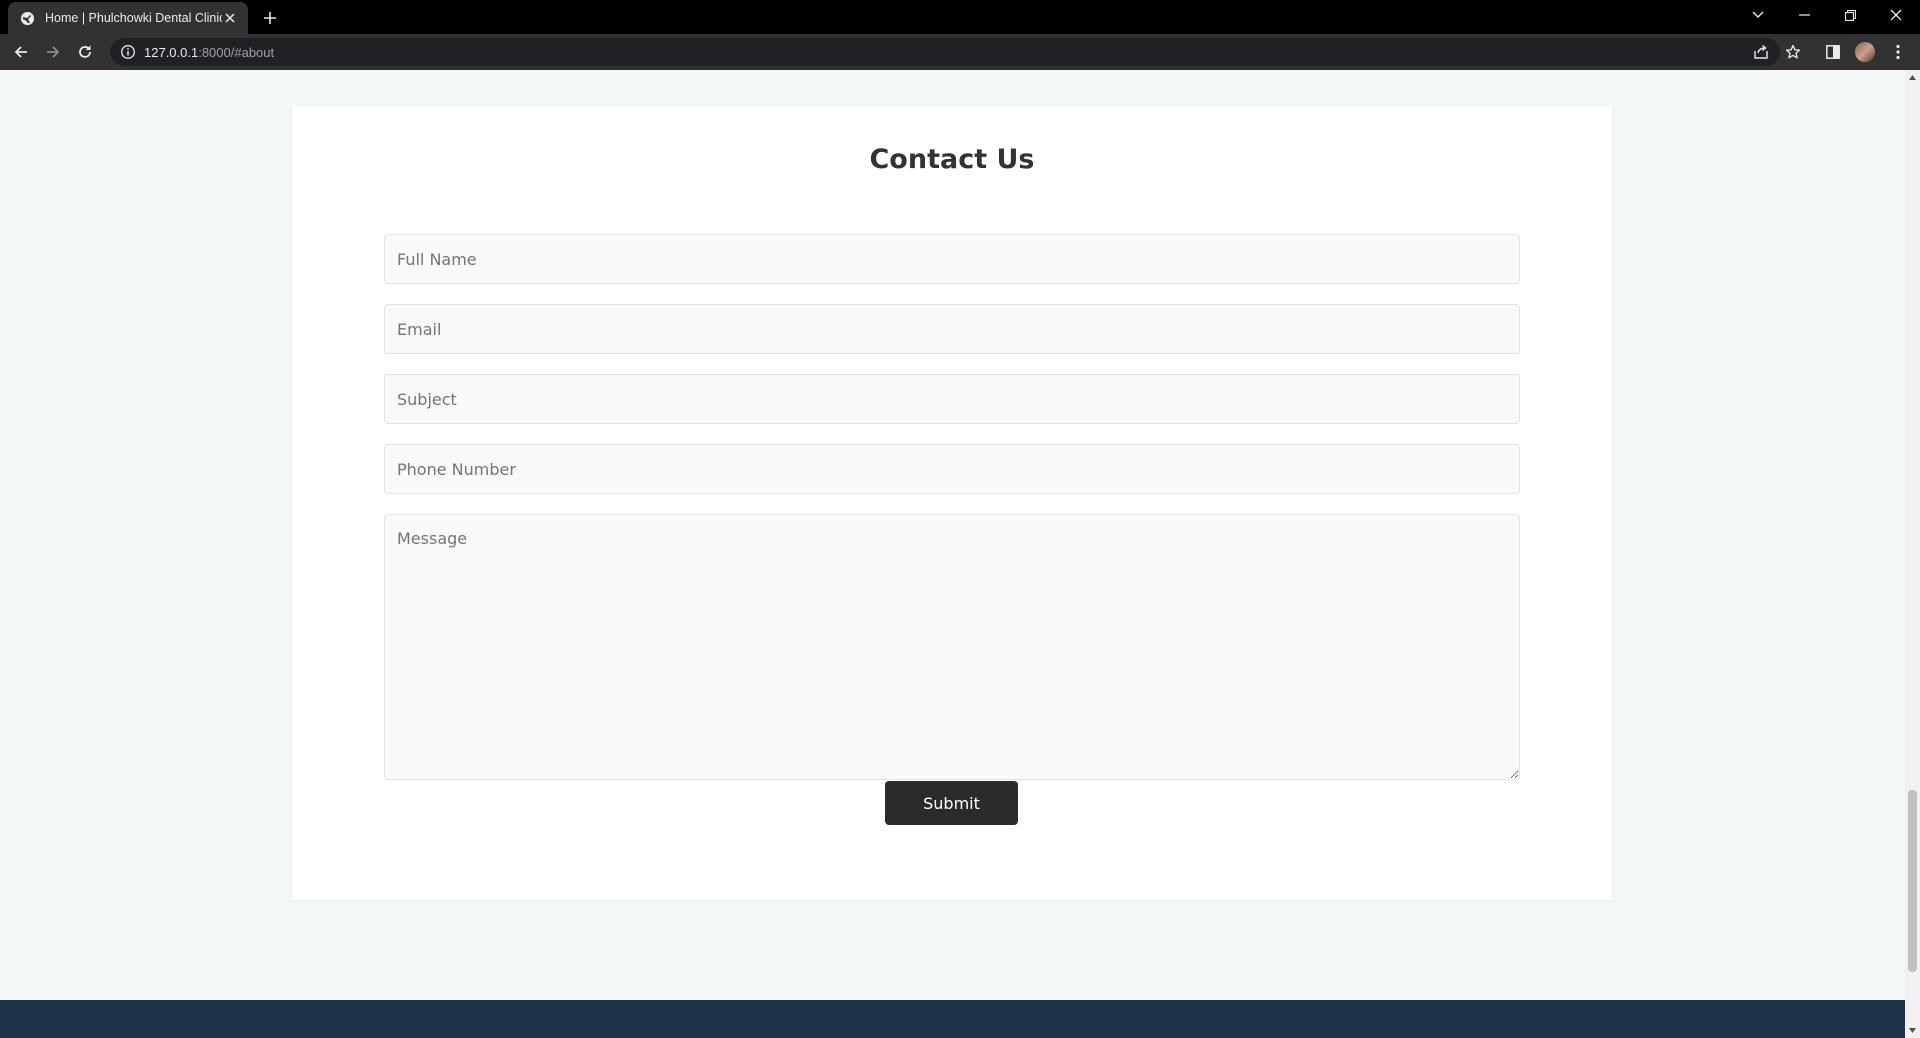  Describe the element at coordinates (133, 18) in the screenshot. I see `tab-title: Home | Phulchowki Dental Clinic` at that location.